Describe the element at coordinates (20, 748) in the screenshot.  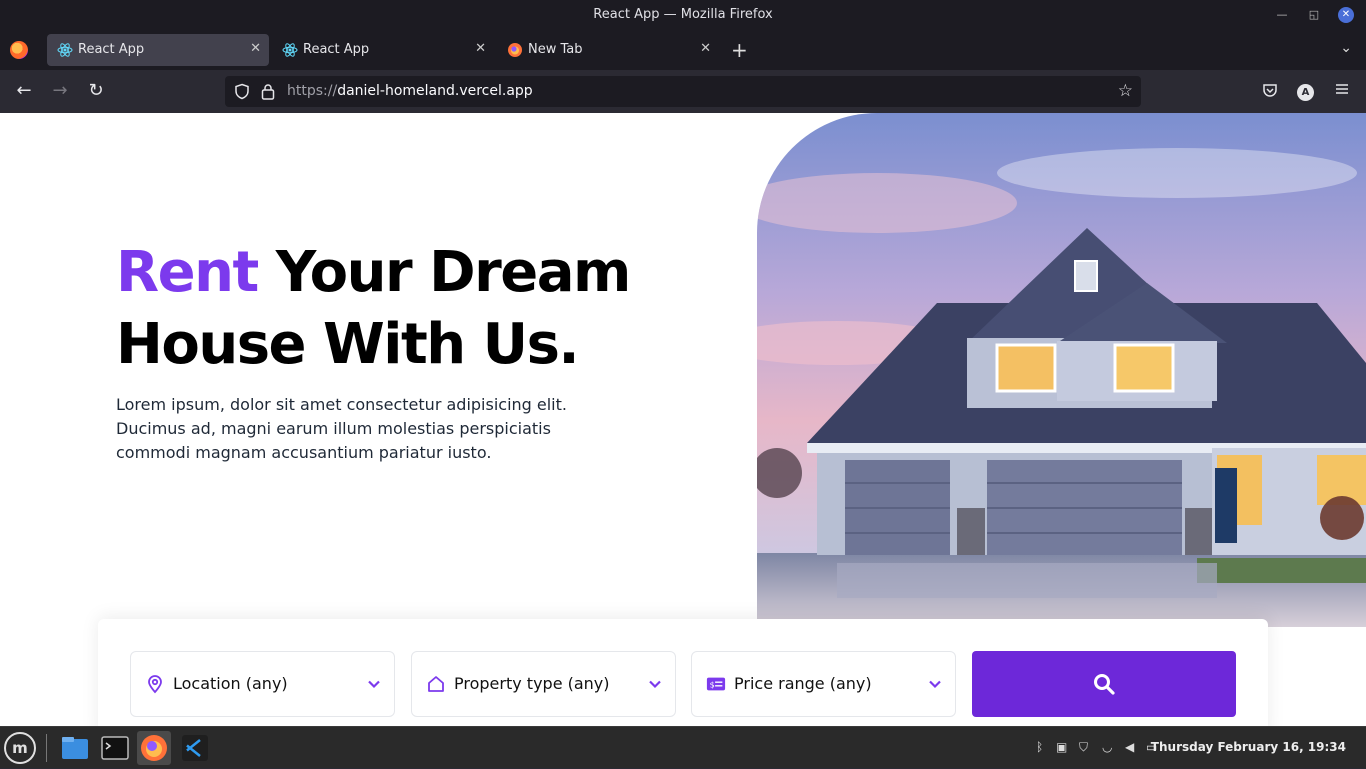
I see `start-menu-button: m` at that location.